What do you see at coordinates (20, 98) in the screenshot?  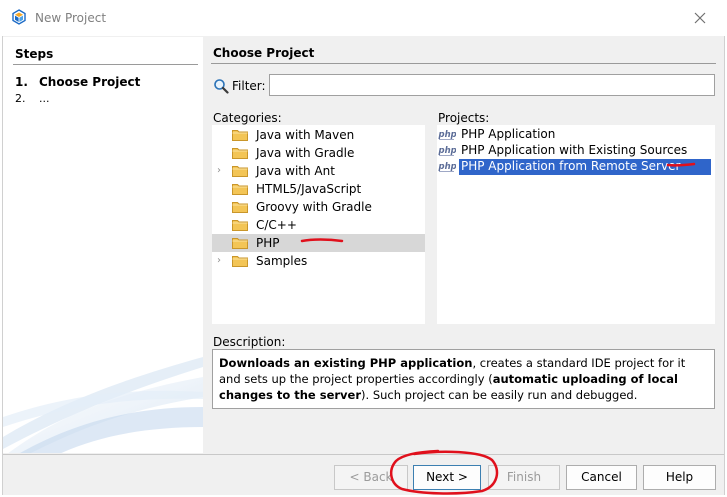 I see `step-number: 2.` at bounding box center [20, 98].